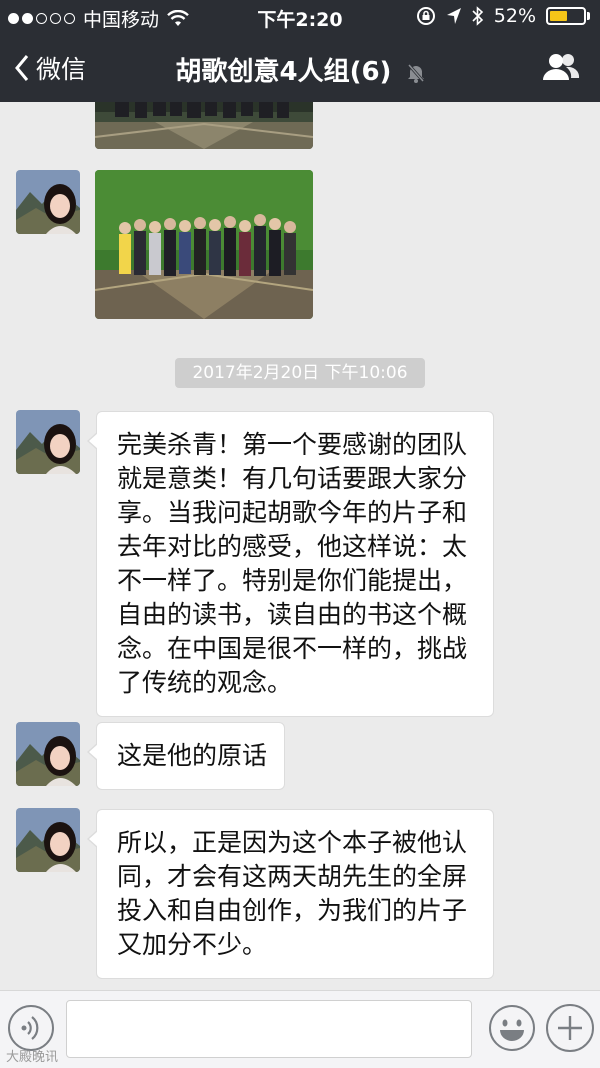  I want to click on battery-icon, so click(568, 16).